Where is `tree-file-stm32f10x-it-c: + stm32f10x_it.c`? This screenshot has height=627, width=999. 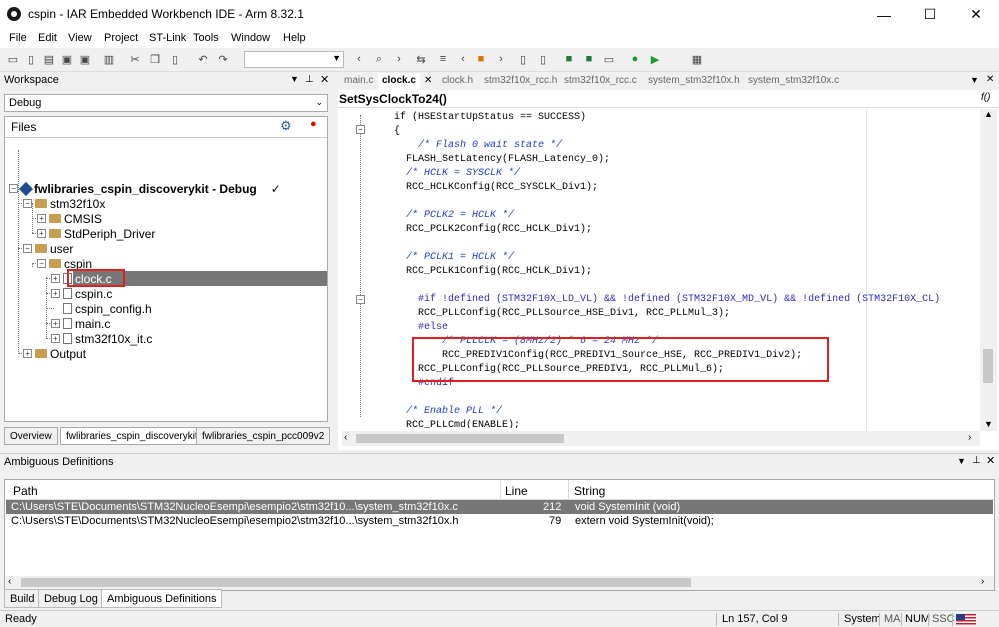 tree-file-stm32f10x-it-c: + stm32f10x_it.c is located at coordinates (101, 338).